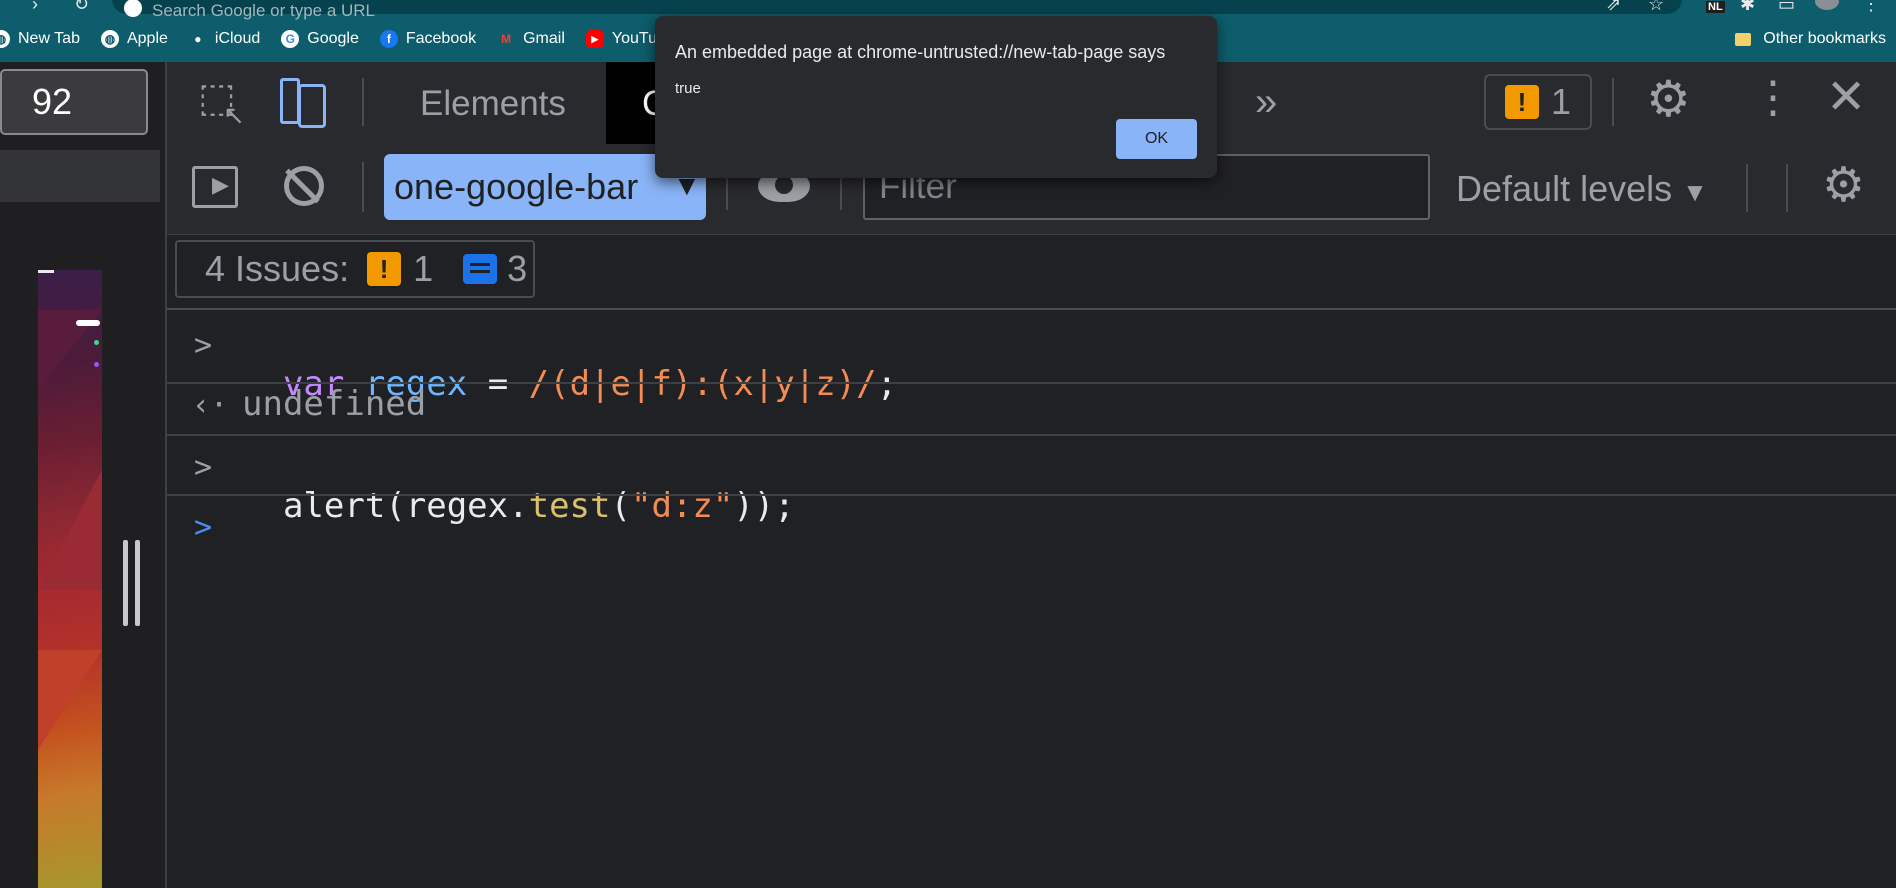 This screenshot has width=1896, height=888. Describe the element at coordinates (147, 38) in the screenshot. I see `bookmark-label: Apple` at that location.